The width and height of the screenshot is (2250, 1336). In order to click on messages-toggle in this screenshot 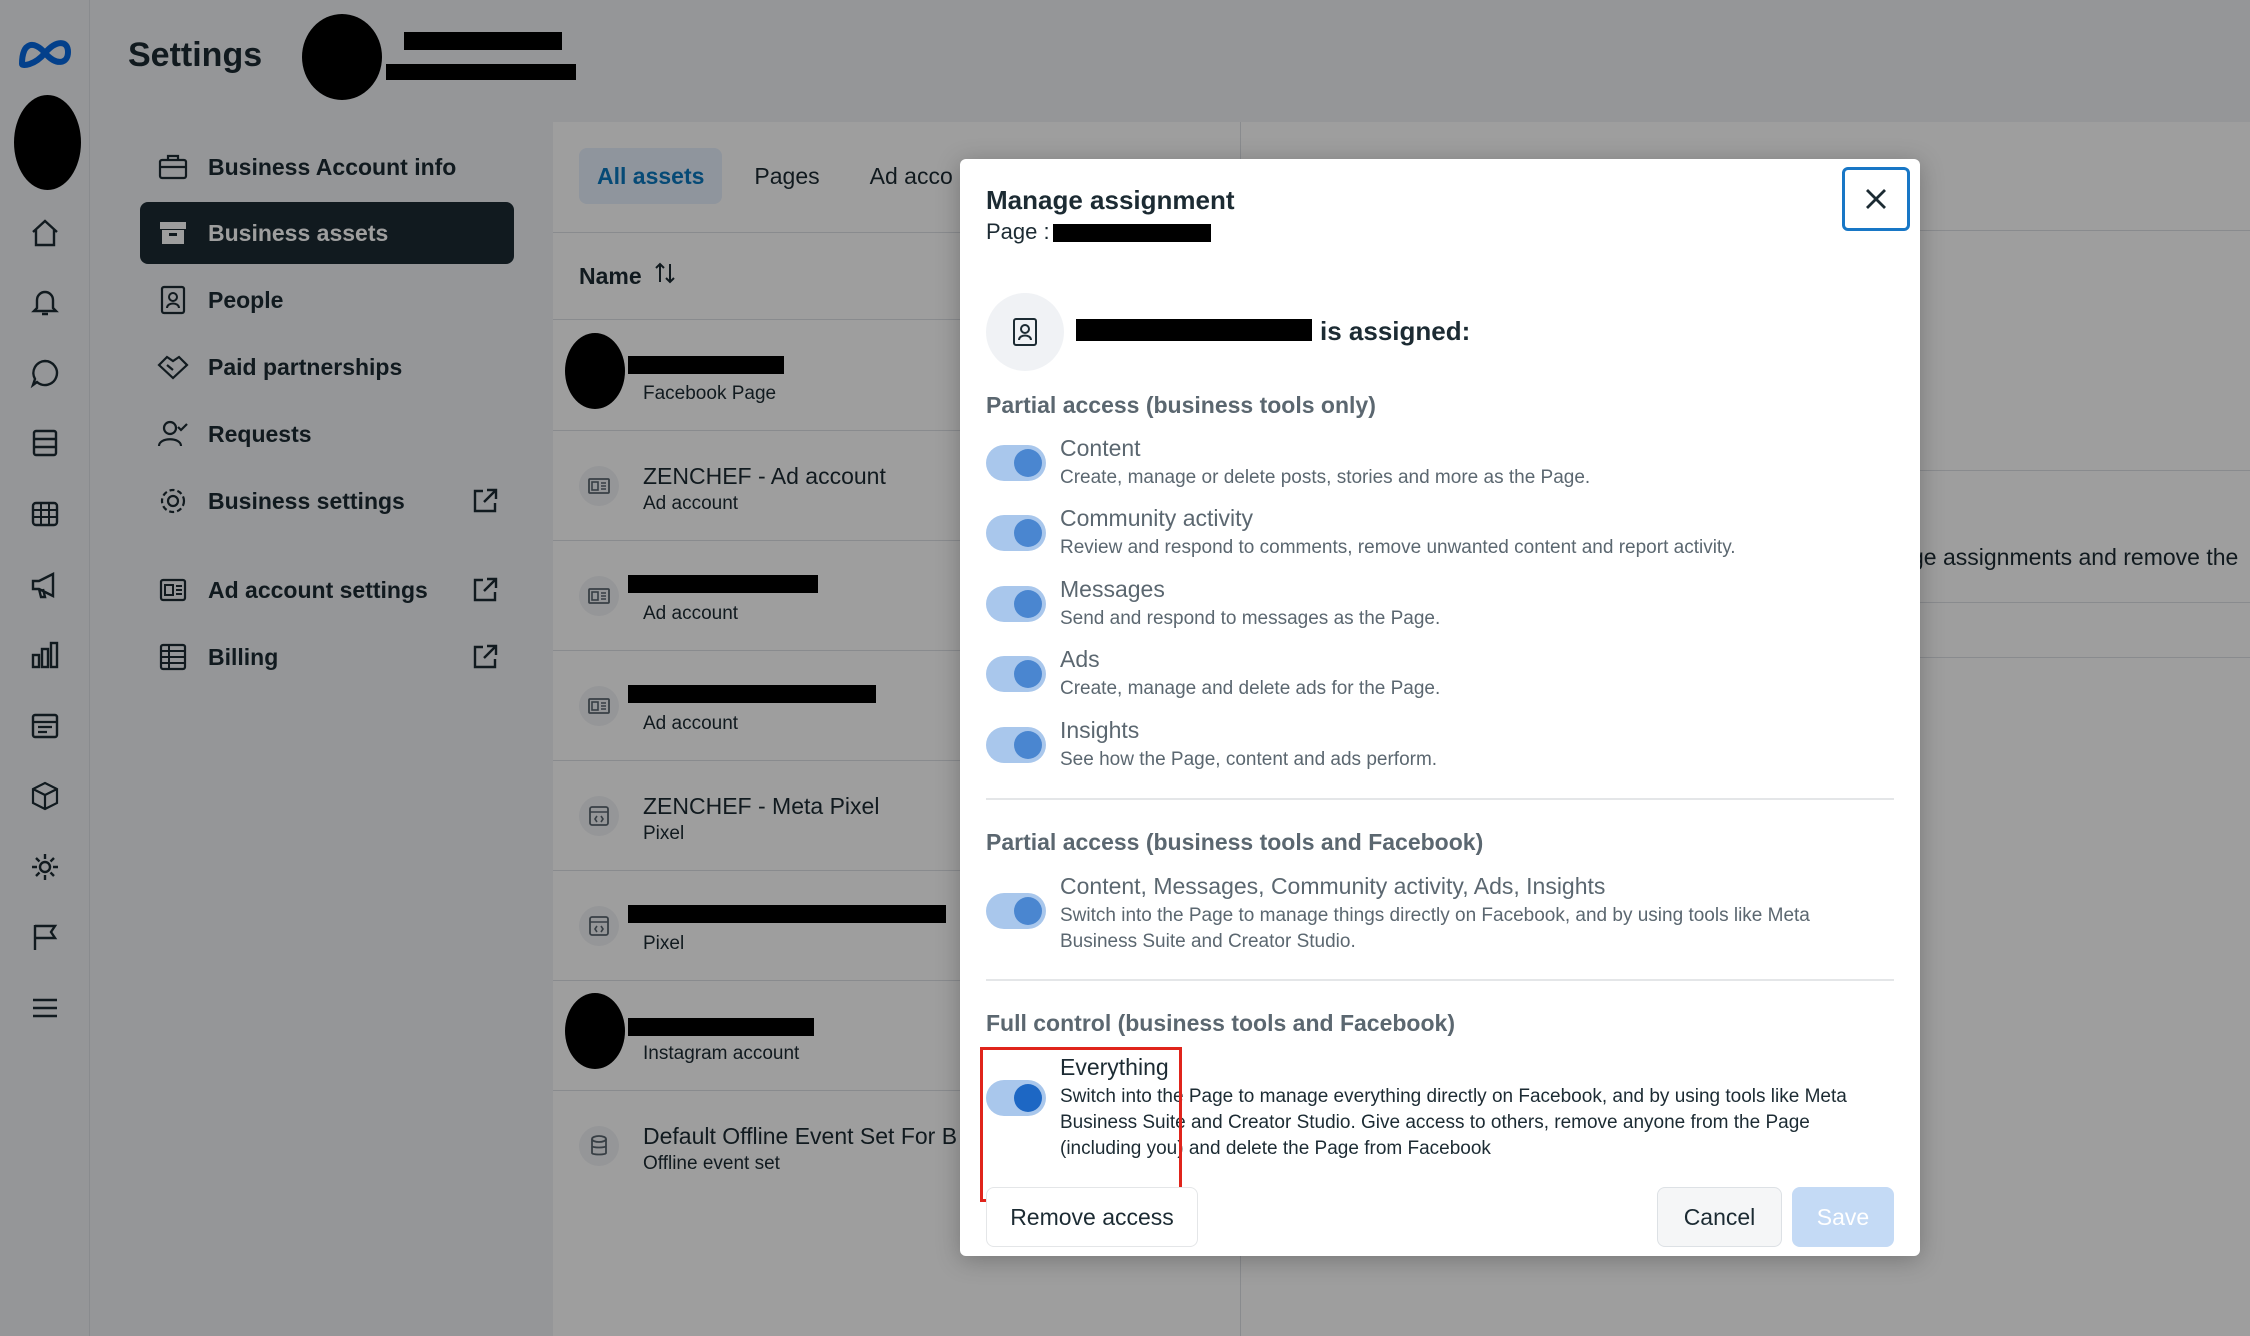, I will do `click(1016, 604)`.